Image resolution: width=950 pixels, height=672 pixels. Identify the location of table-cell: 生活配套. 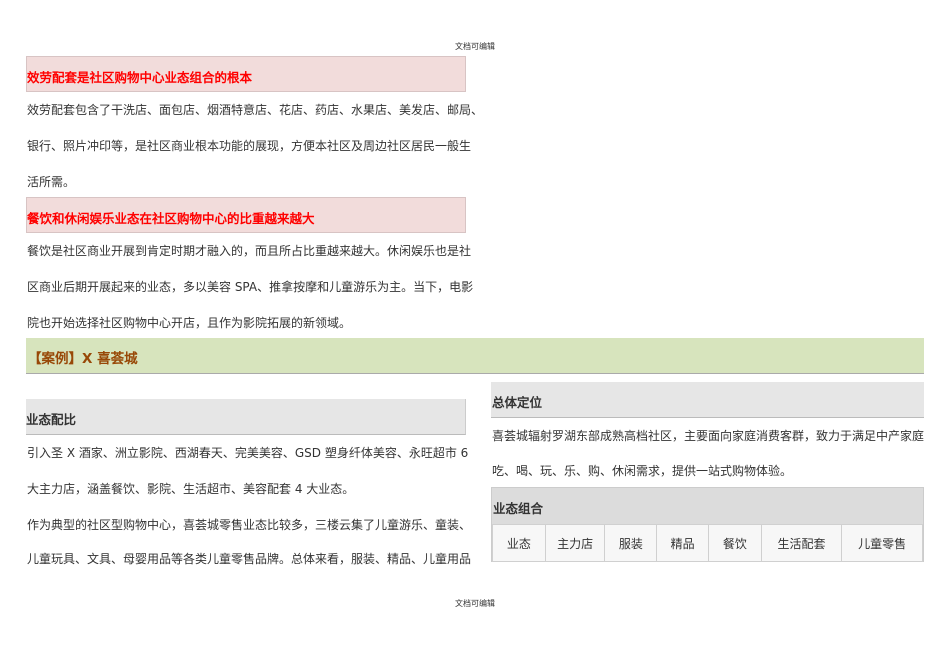
(801, 543).